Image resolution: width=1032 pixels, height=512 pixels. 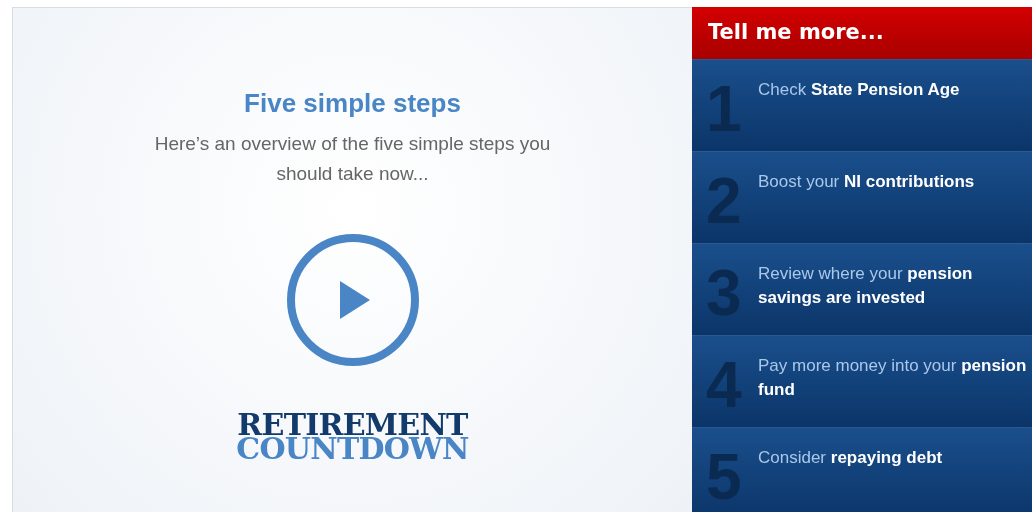 What do you see at coordinates (867, 182) in the screenshot?
I see `step-text: Boost your NI contributions` at bounding box center [867, 182].